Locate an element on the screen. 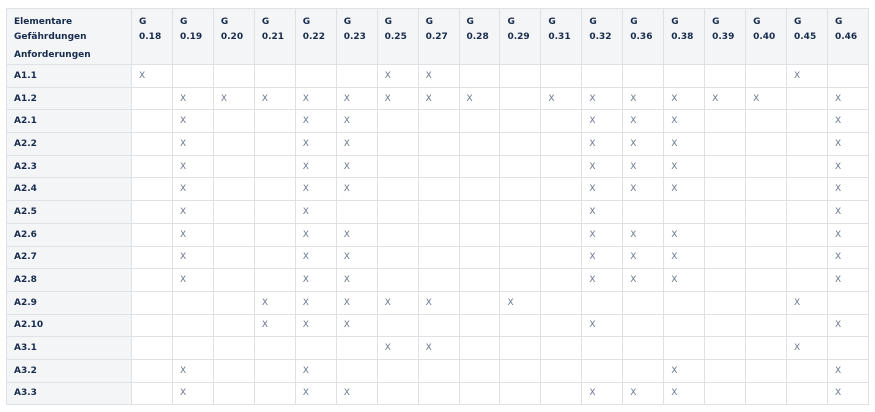 The height and width of the screenshot is (412, 875). table-row: A2.9 X X X X X X X is located at coordinates (438, 302).